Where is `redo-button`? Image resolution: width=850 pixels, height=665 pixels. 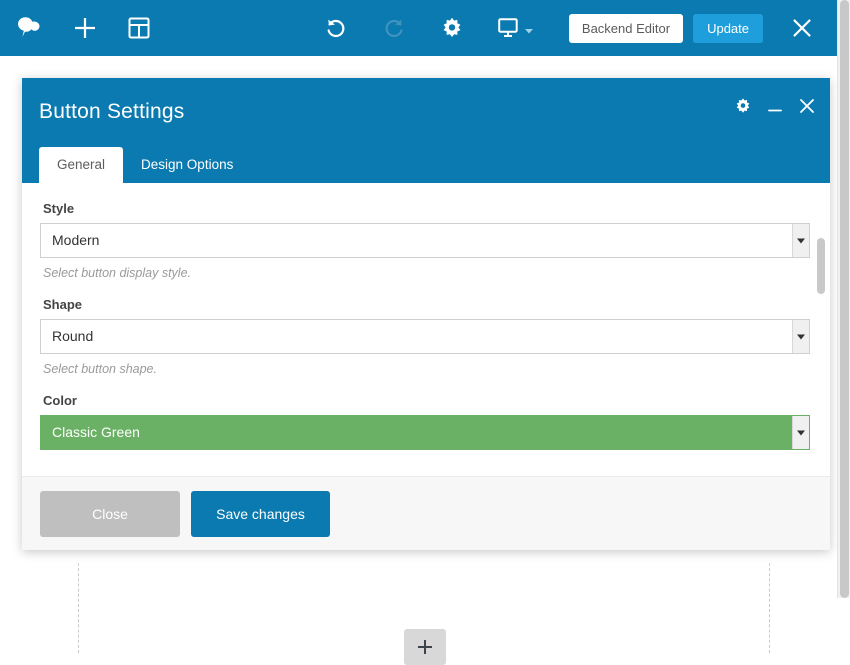 redo-button is located at coordinates (394, 28).